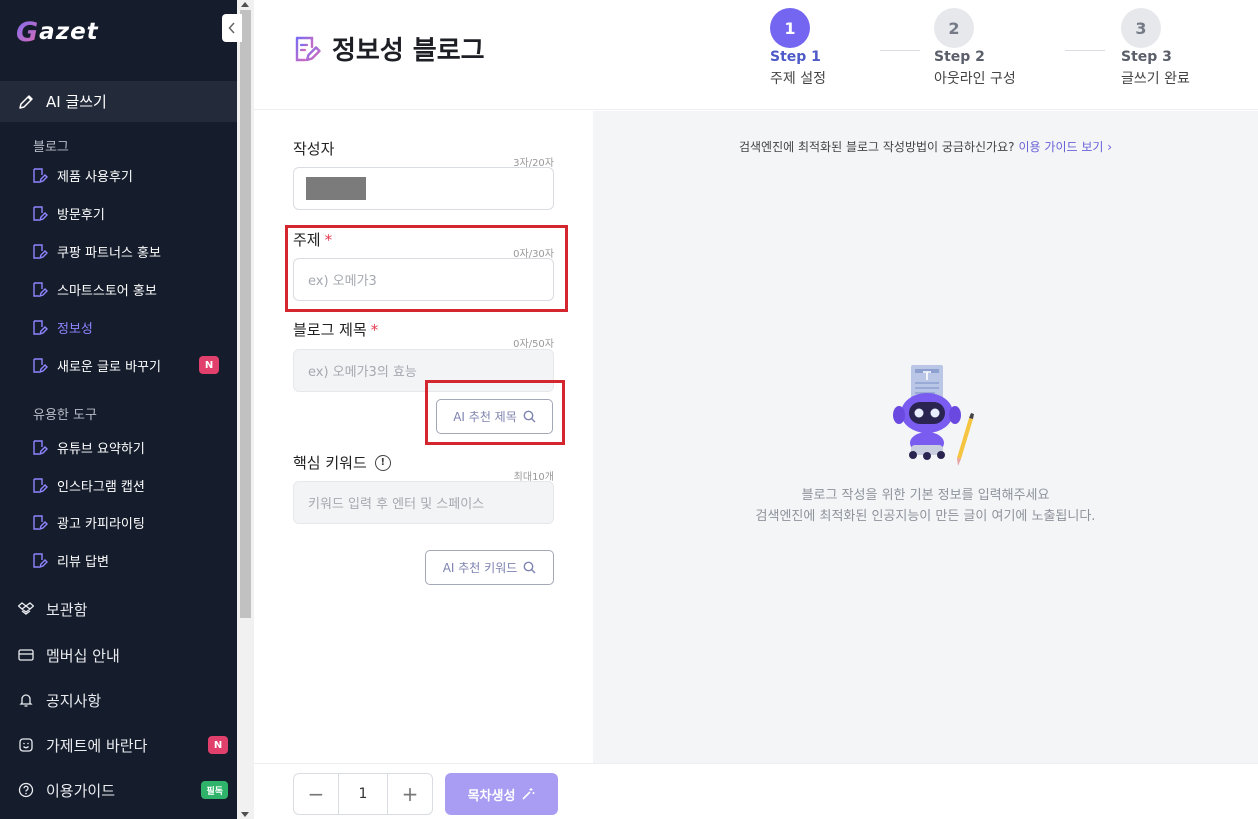 The height and width of the screenshot is (819, 1258). What do you see at coordinates (798, 79) in the screenshot?
I see `step-1-desc: 주제 설정` at bounding box center [798, 79].